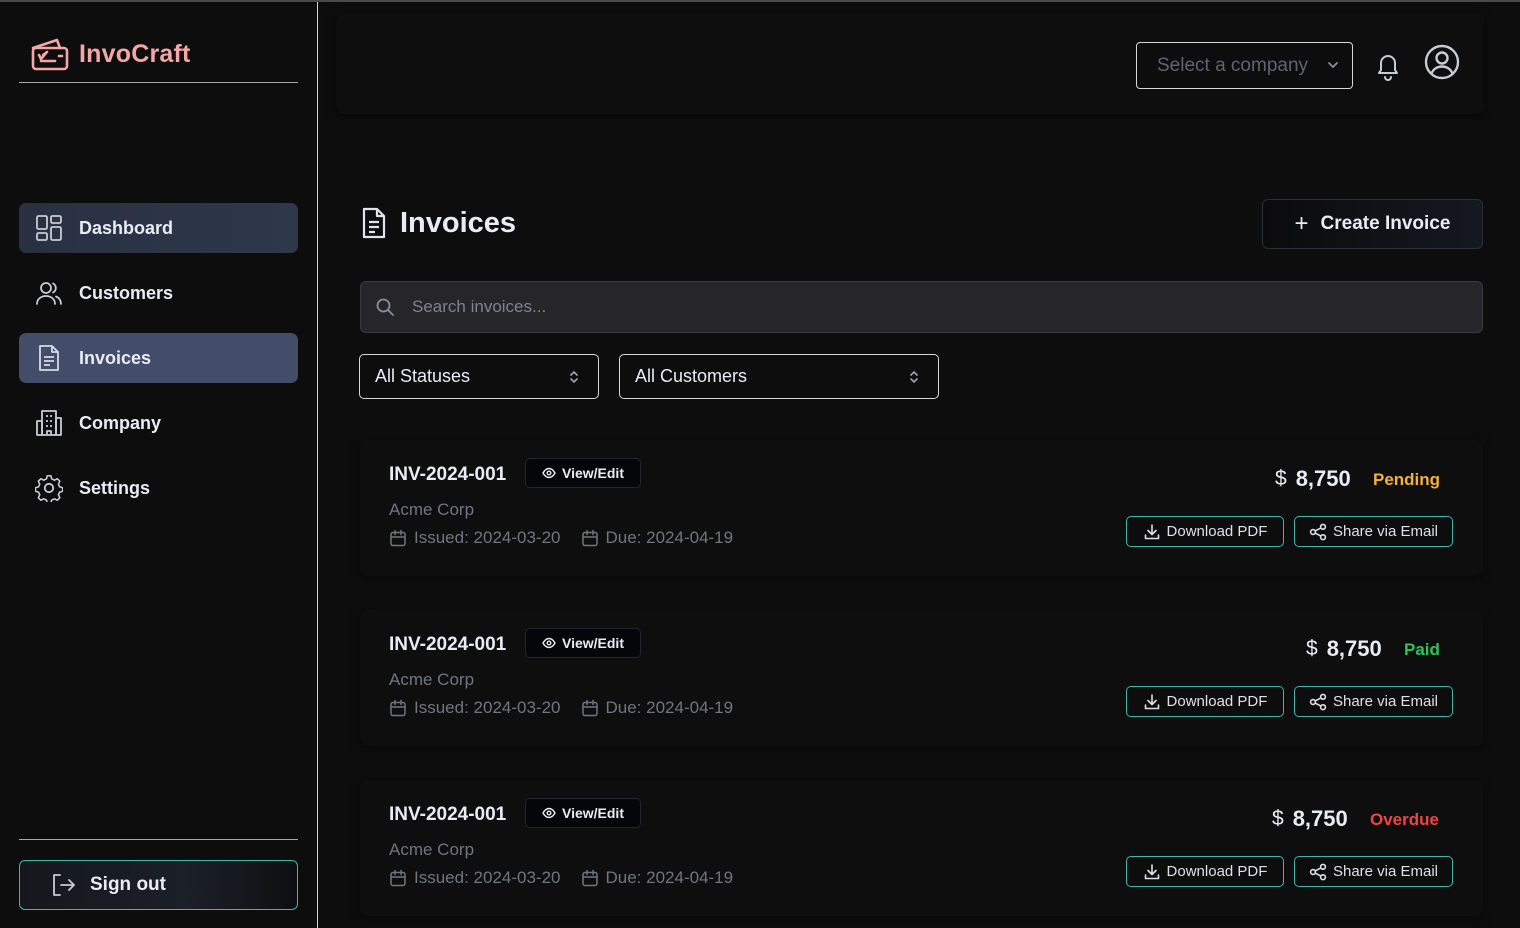  What do you see at coordinates (1333, 65) in the screenshot?
I see `chevron-down-icon` at bounding box center [1333, 65].